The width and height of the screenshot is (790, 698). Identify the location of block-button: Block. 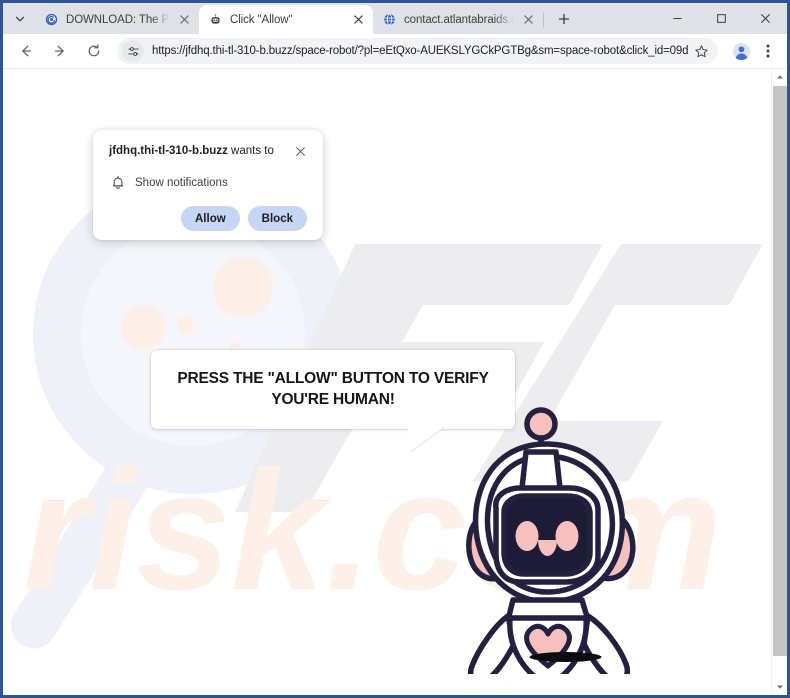
(277, 218).